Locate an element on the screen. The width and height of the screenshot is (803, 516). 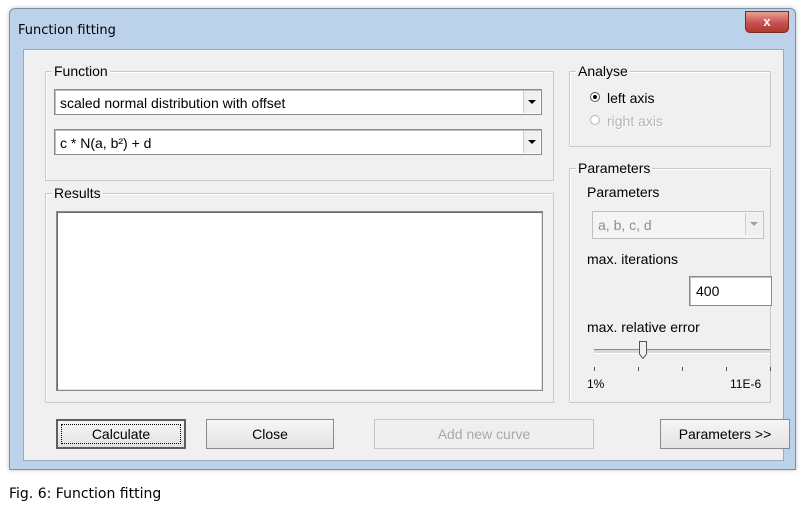
distribution-dropdown-button is located at coordinates (531, 102).